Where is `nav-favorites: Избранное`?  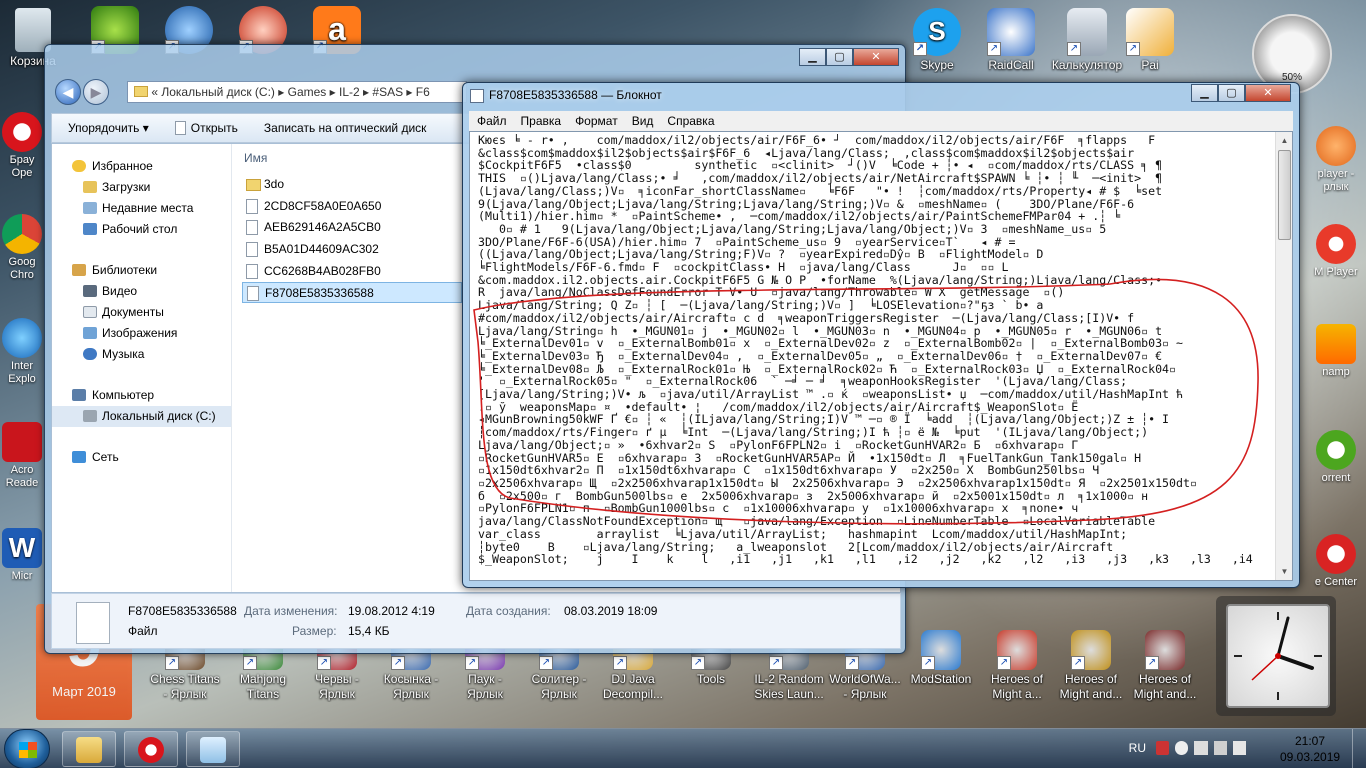
nav-favorites: Избранное is located at coordinates (141, 166).